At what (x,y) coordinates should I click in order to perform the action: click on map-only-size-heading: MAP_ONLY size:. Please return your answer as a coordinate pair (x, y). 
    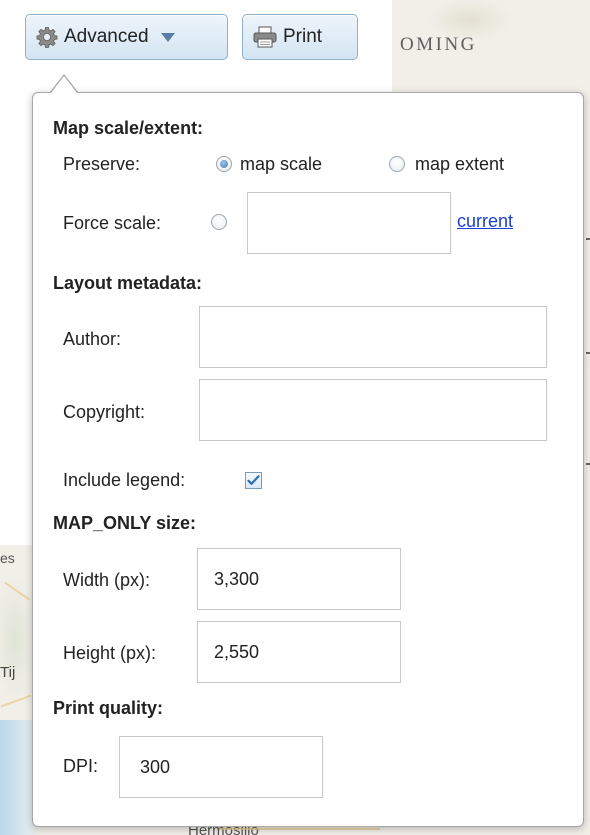
    Looking at the image, I should click on (125, 523).